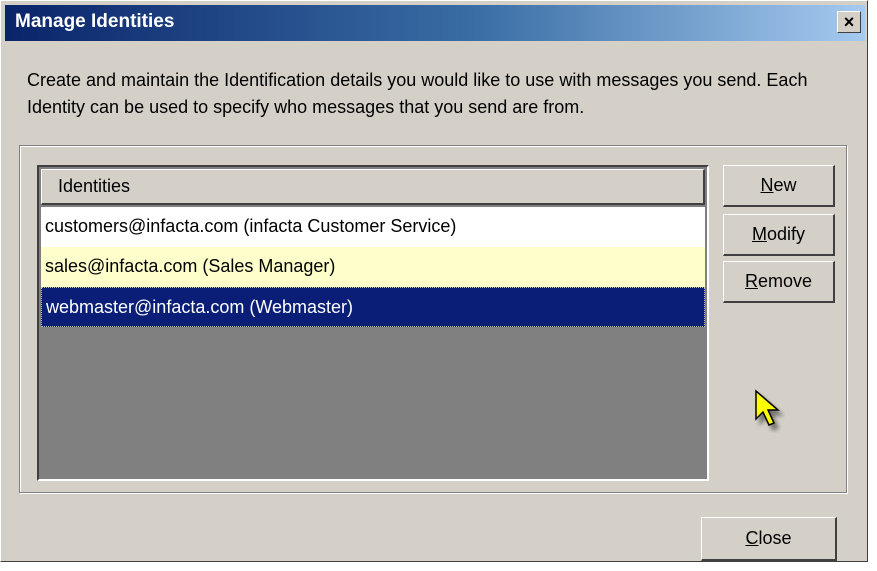 This screenshot has height=571, width=877. I want to click on identities-column-header: Identities, so click(373, 187).